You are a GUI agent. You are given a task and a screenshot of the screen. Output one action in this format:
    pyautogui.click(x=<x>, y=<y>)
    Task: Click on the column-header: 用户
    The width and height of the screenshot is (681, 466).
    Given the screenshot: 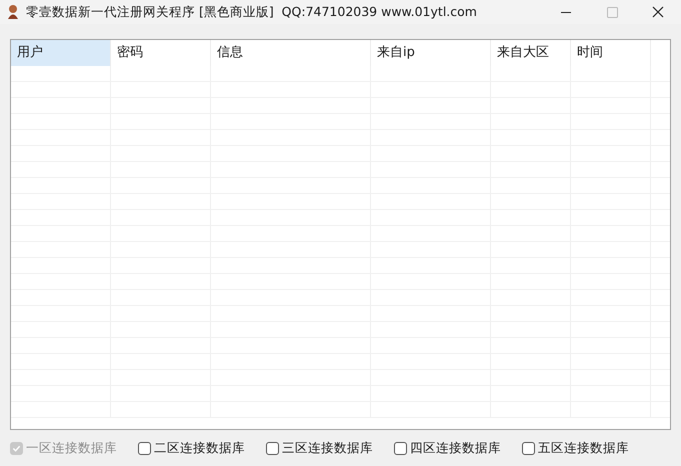 What is the action you would take?
    pyautogui.click(x=61, y=53)
    